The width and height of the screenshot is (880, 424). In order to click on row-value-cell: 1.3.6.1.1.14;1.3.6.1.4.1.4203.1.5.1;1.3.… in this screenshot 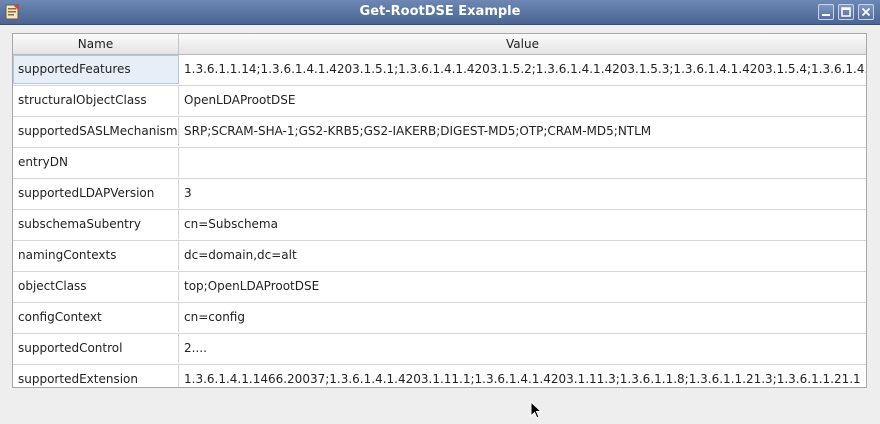, I will do `click(522, 69)`.